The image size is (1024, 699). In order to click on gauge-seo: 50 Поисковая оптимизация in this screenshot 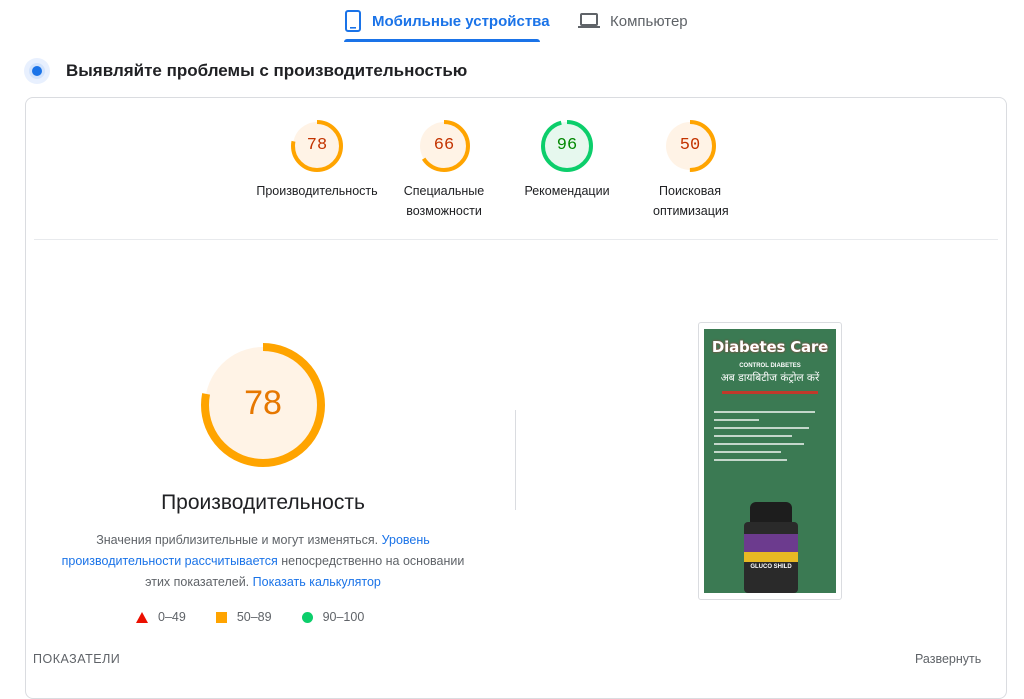, I will do `click(690, 170)`.